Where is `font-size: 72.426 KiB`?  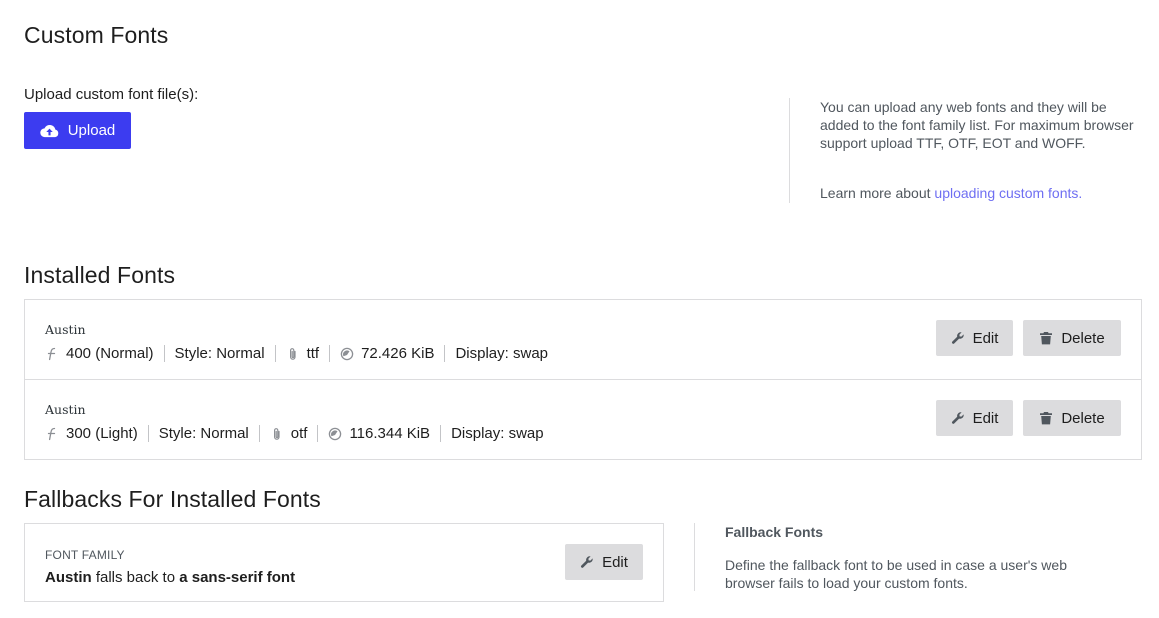 font-size: 72.426 KiB is located at coordinates (398, 353).